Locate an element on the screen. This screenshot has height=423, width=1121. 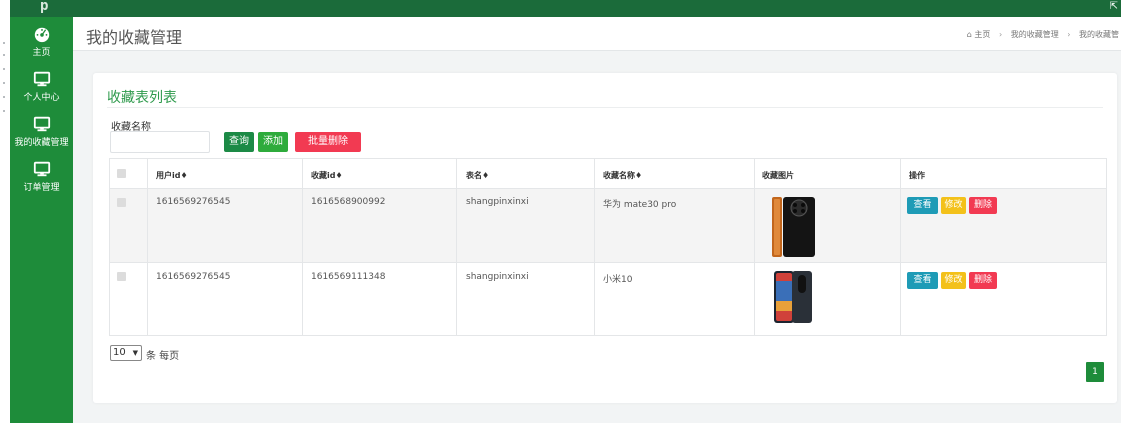
select-all-checkbox is located at coordinates (121, 173).